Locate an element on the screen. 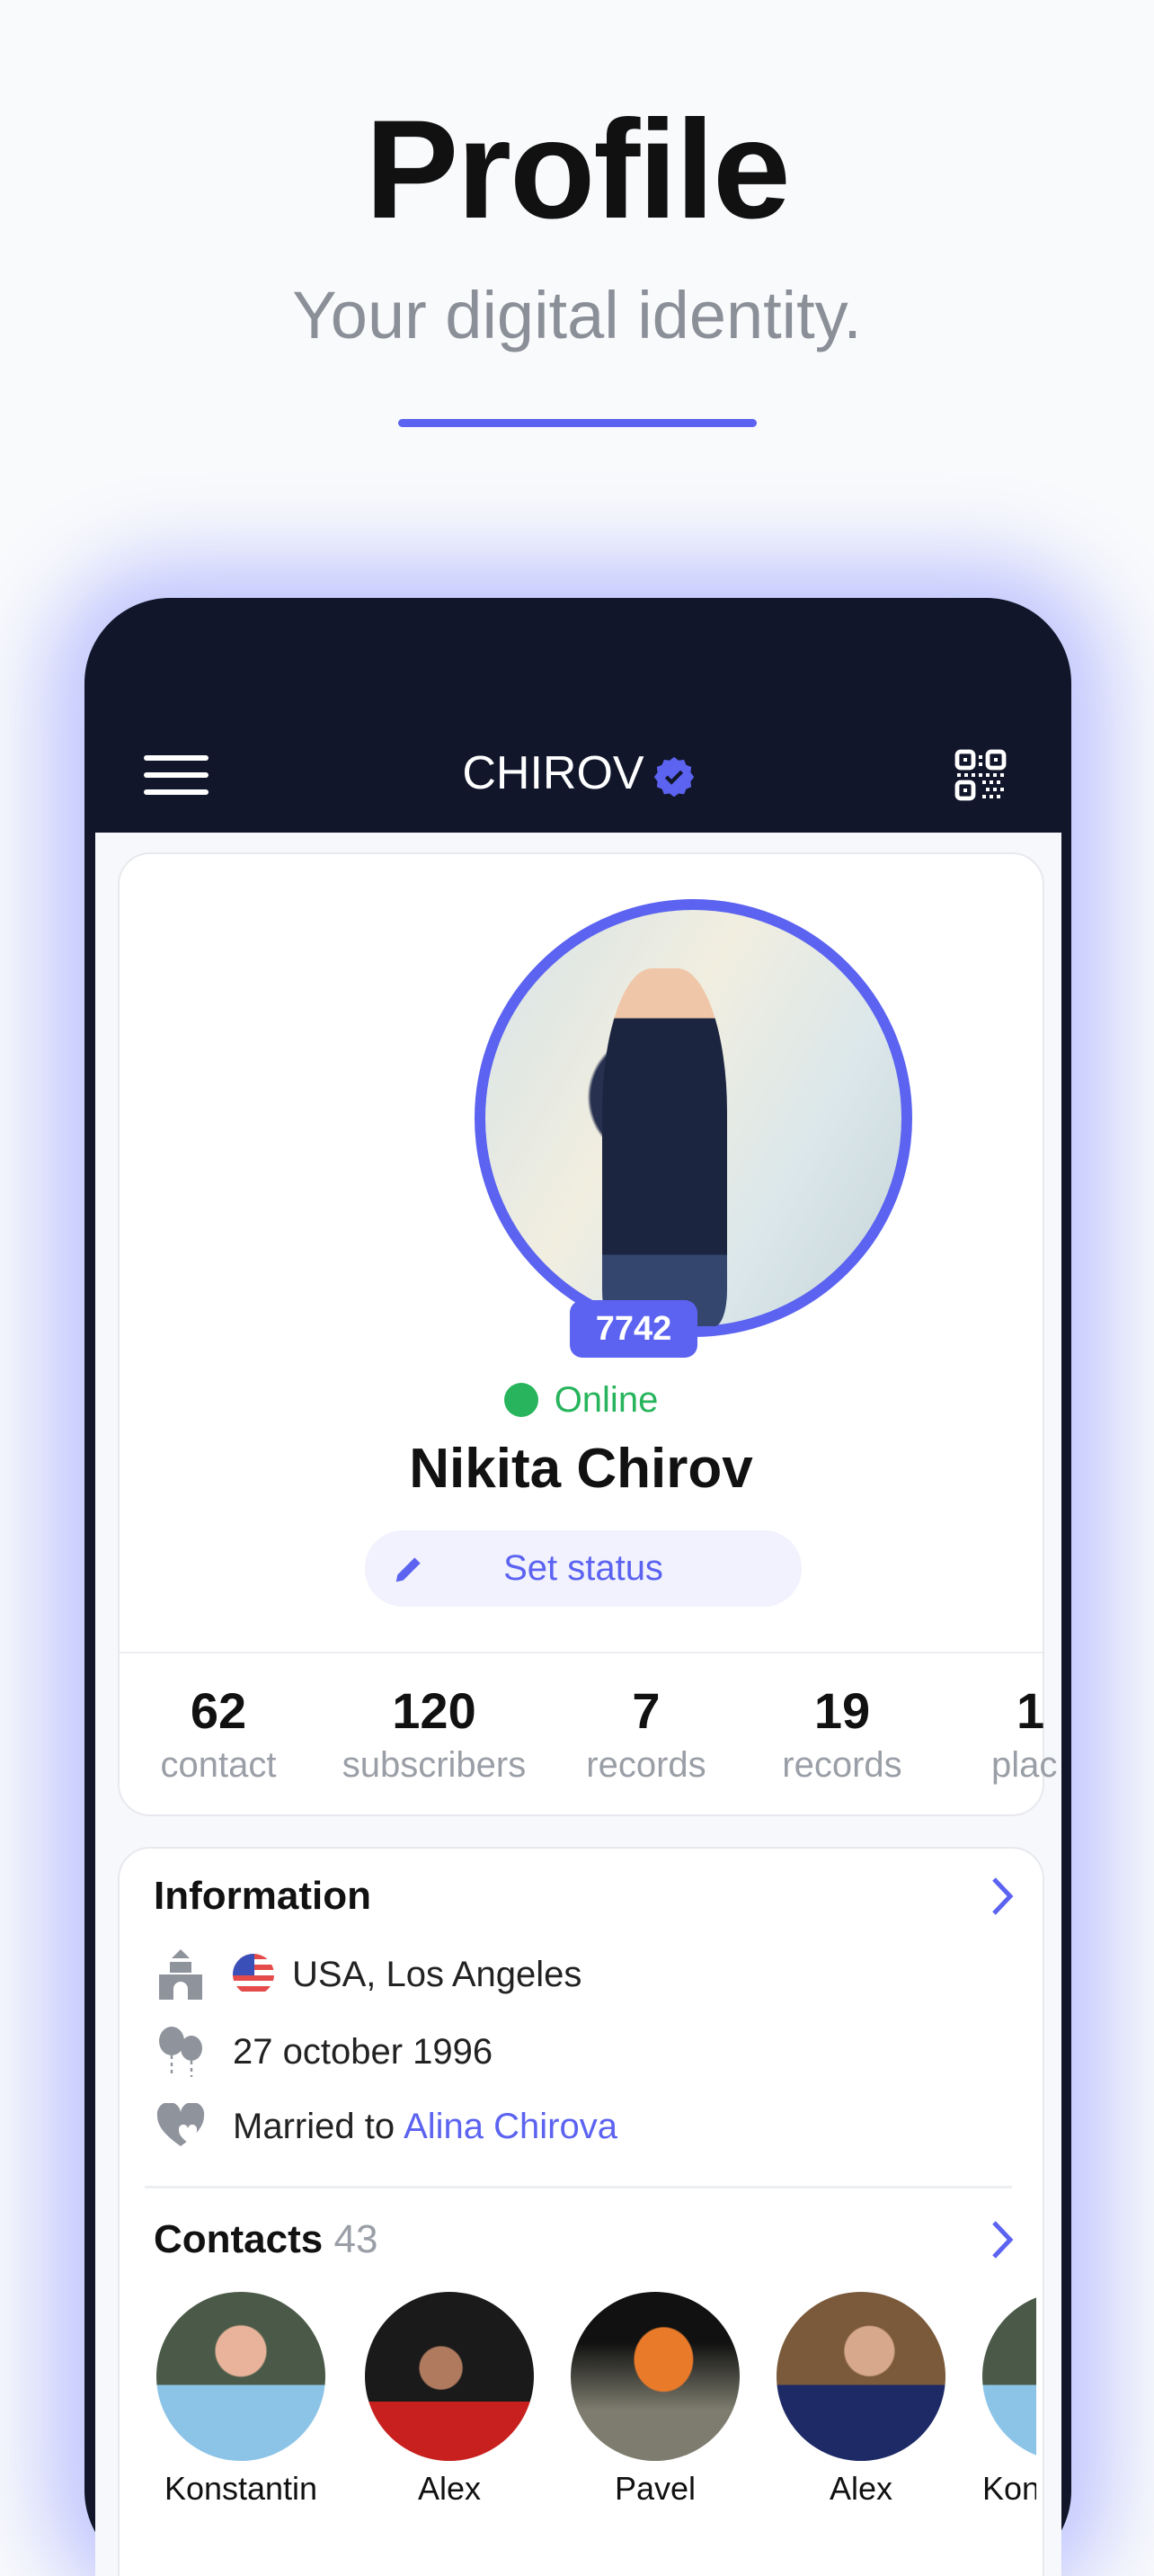  contact-name: Konstantin is located at coordinates (241, 2488).